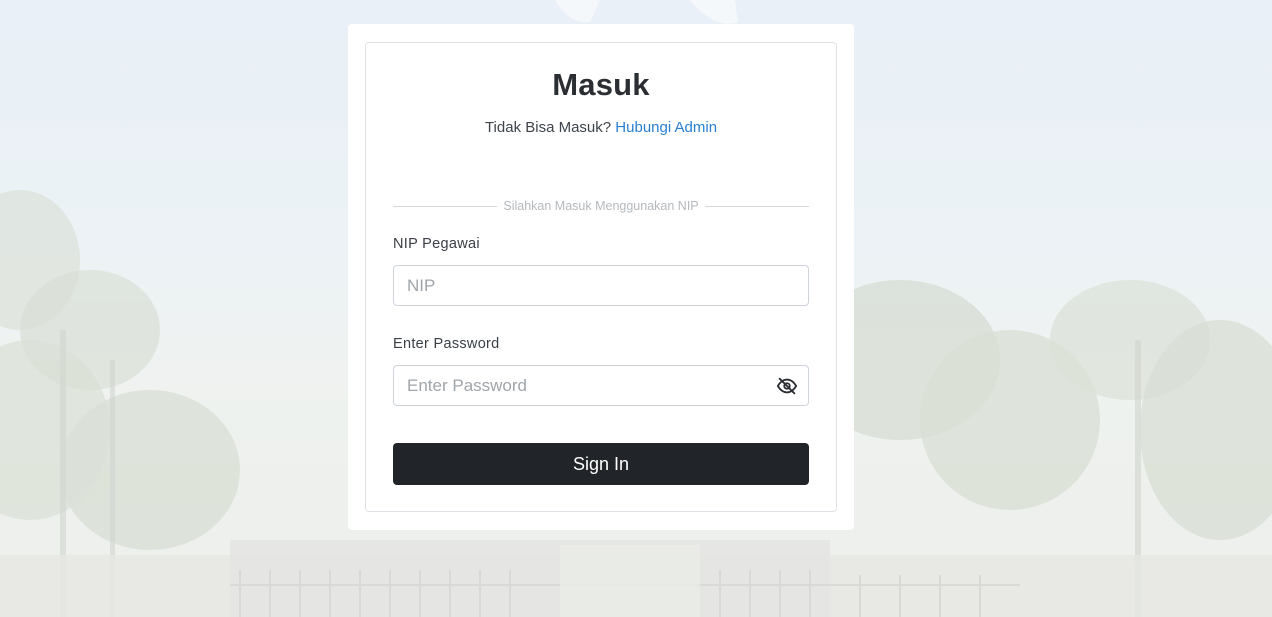 This screenshot has width=1272, height=617. I want to click on divider-text: Silahkan Masuk Menggunakan NIP, so click(601, 206).